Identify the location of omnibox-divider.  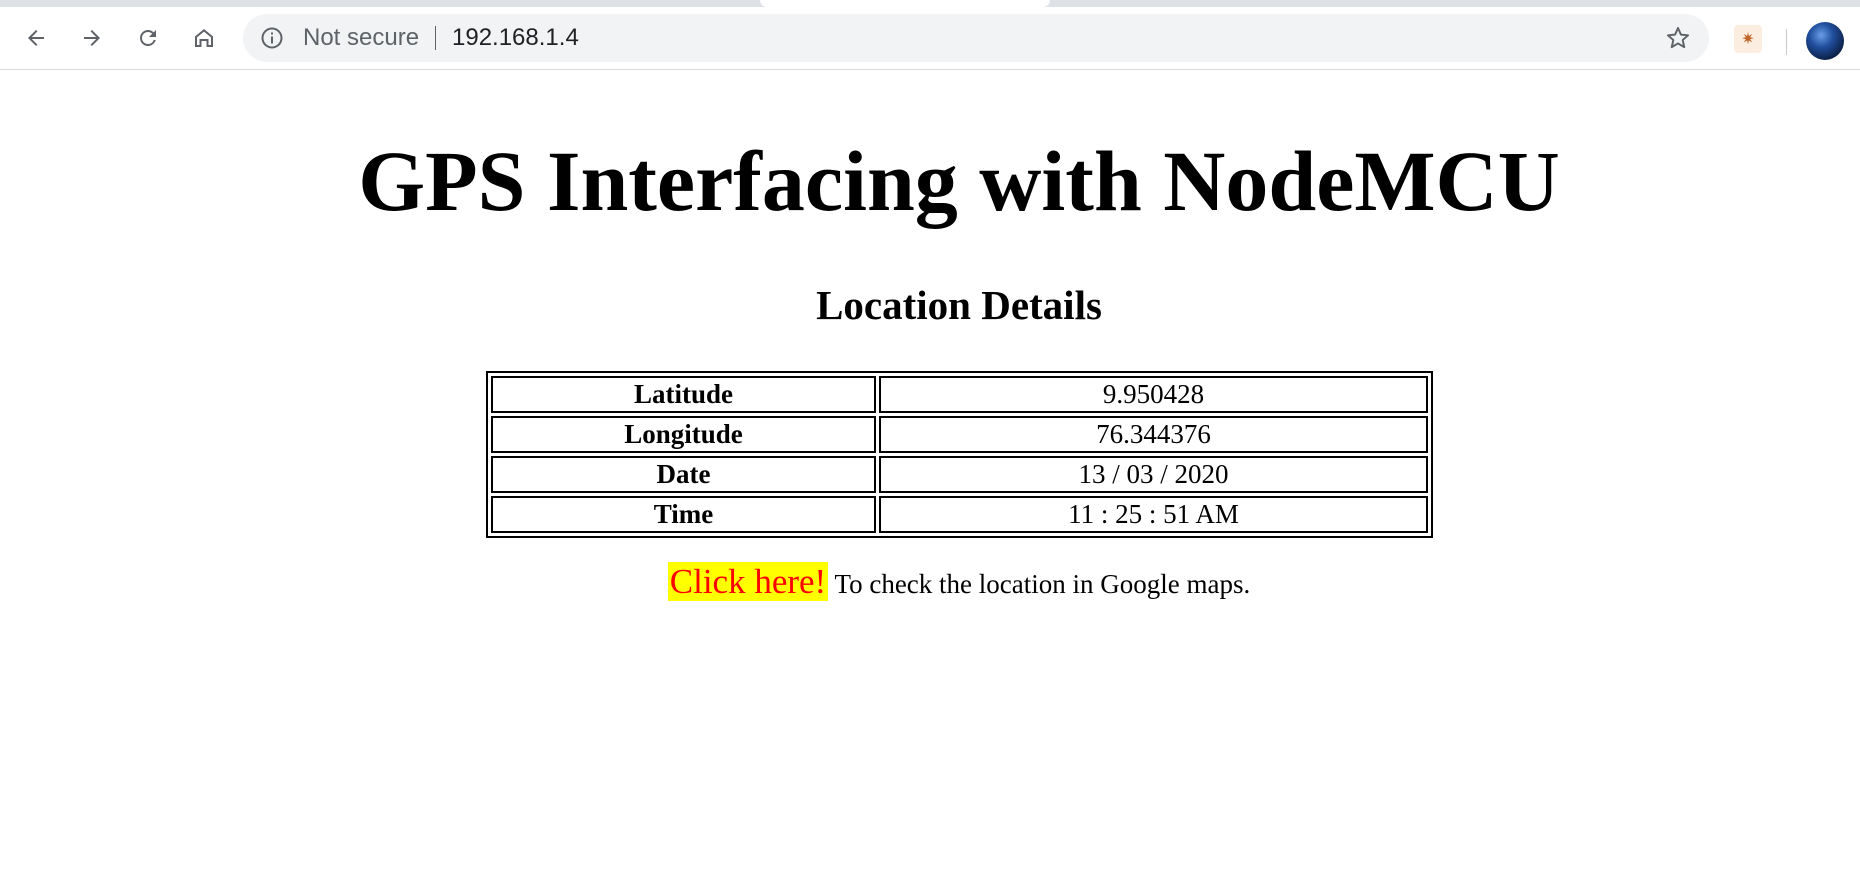
(435, 38).